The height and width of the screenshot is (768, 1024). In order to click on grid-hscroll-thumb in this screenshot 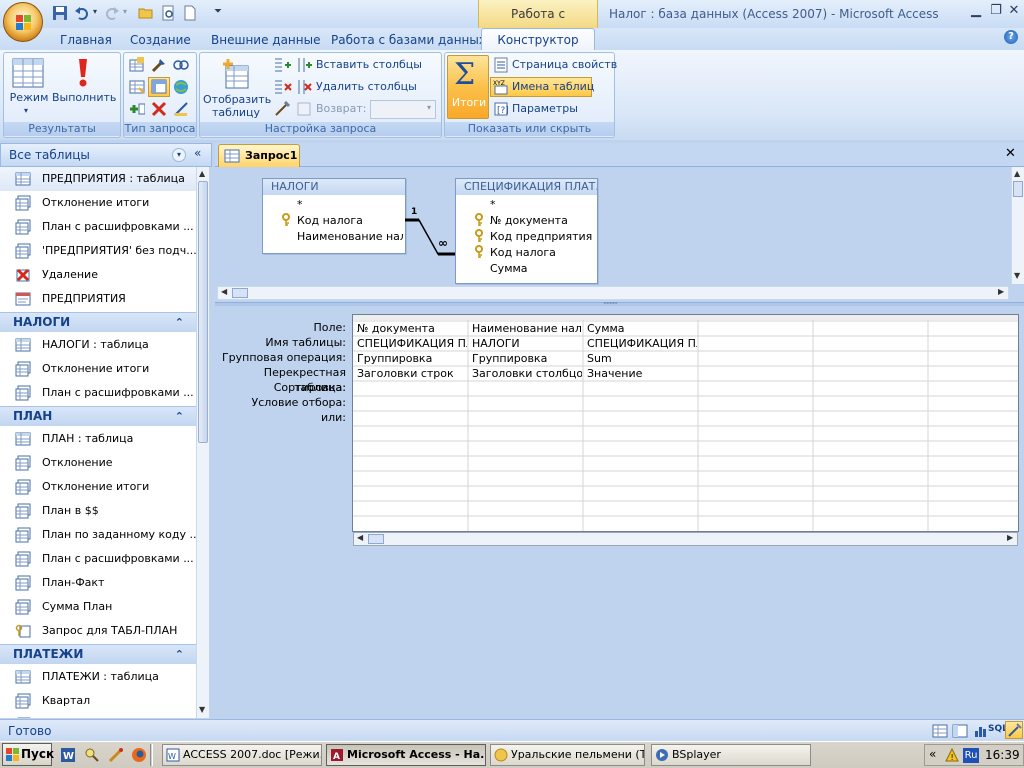, I will do `click(376, 539)`.